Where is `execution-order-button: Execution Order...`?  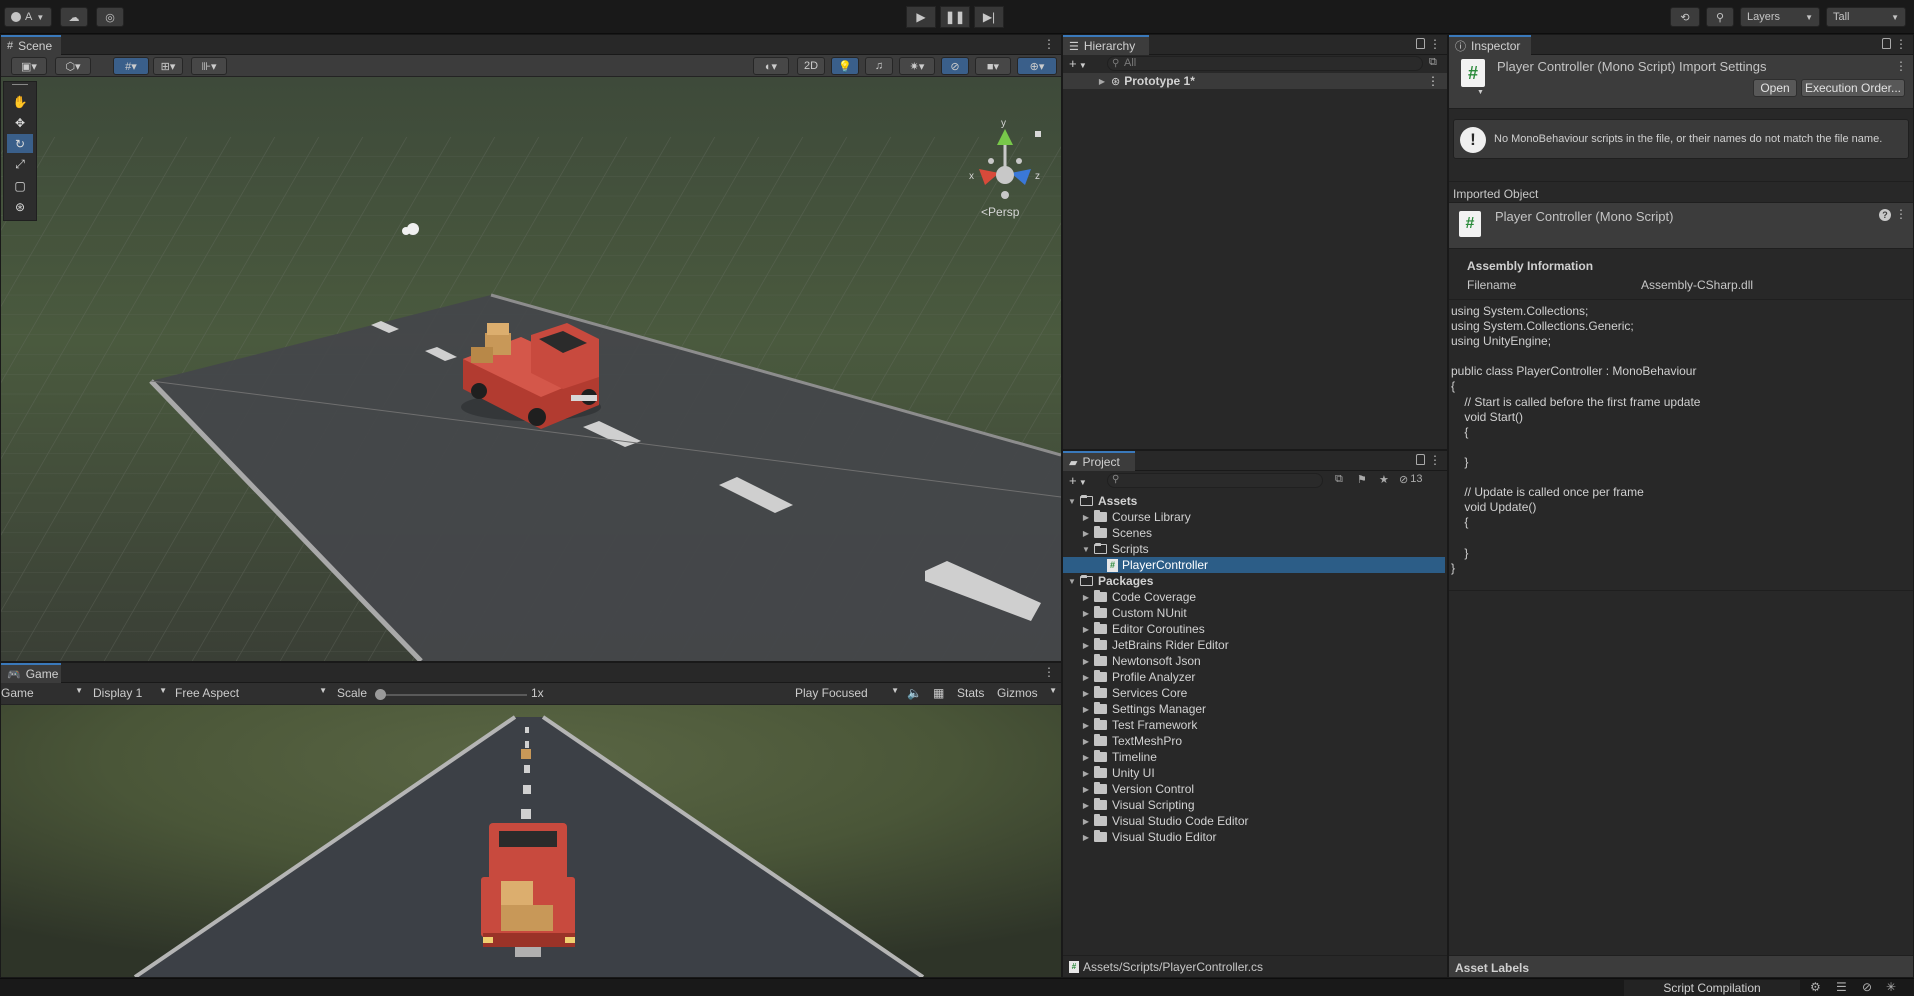 execution-order-button: Execution Order... is located at coordinates (1853, 88).